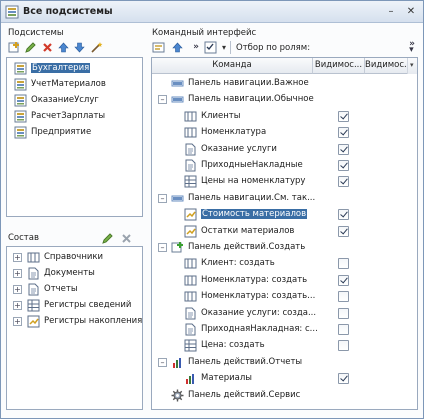  Describe the element at coordinates (280, 363) in the screenshot. I see `command-row: – Панель действий.Отчеты` at that location.